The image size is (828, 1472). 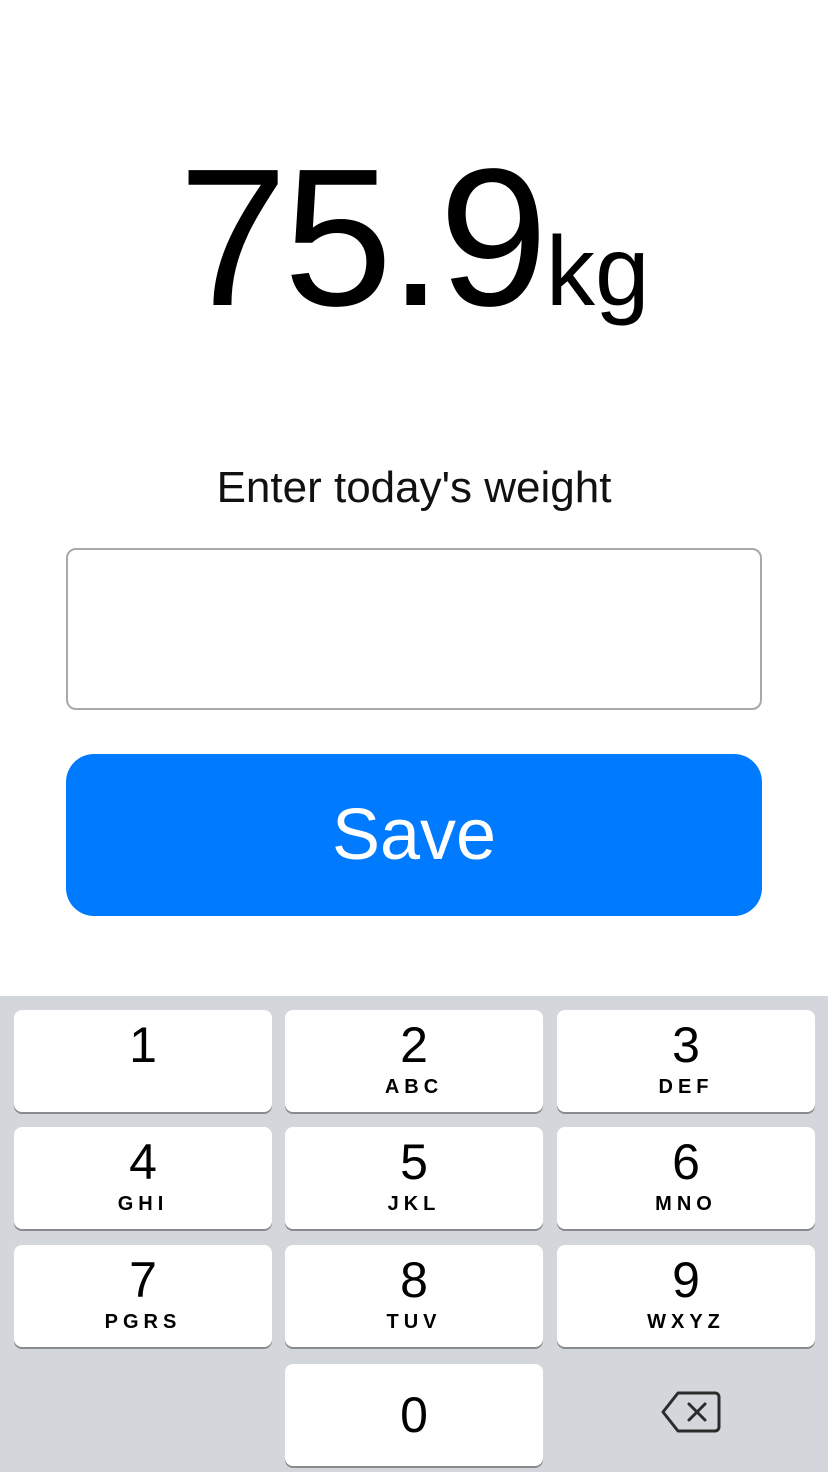 I want to click on key-4: 4 GHI, so click(x=143, y=1178).